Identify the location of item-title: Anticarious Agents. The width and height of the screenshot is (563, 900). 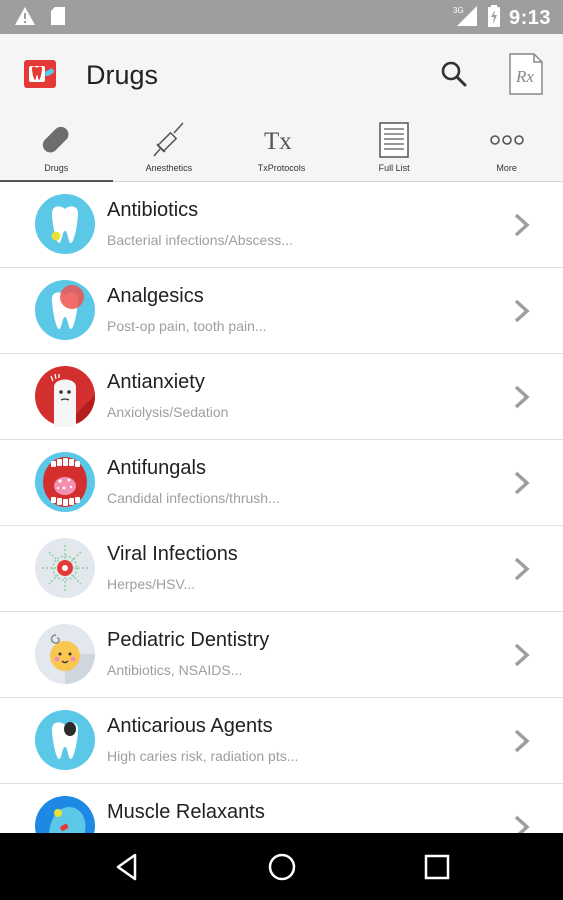
(190, 726).